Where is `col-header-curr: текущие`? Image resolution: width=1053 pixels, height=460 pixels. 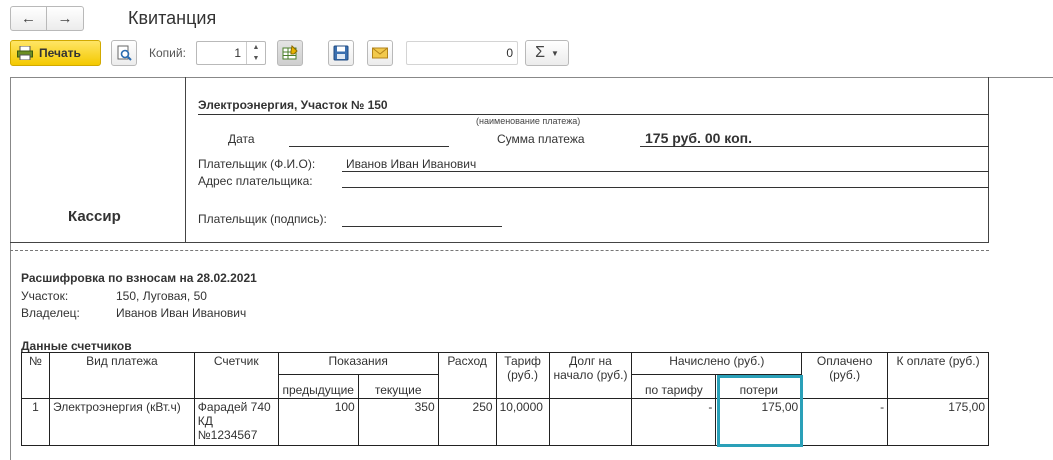
col-header-curr: текущие is located at coordinates (398, 386).